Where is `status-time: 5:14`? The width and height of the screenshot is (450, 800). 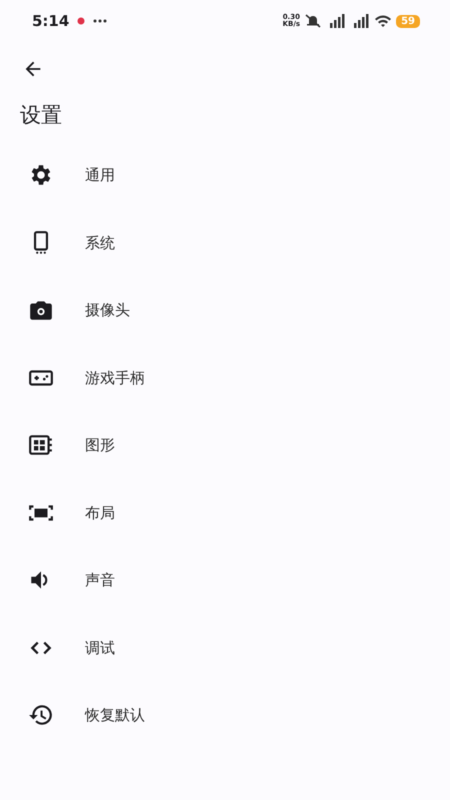
status-time: 5:14 is located at coordinates (51, 21).